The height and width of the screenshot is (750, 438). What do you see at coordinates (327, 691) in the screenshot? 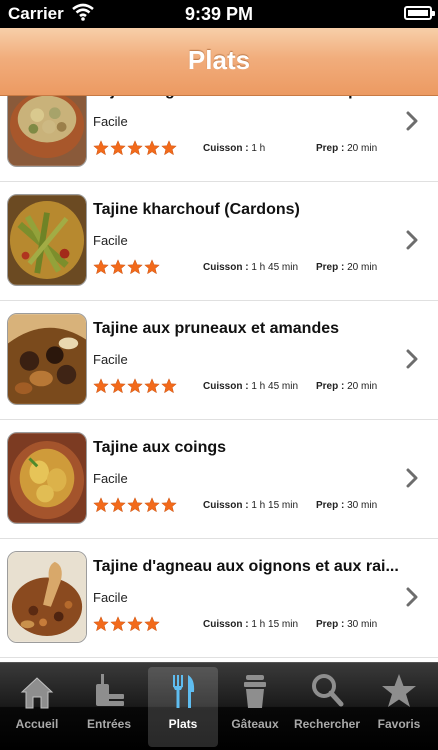
I see `search-icon` at bounding box center [327, 691].